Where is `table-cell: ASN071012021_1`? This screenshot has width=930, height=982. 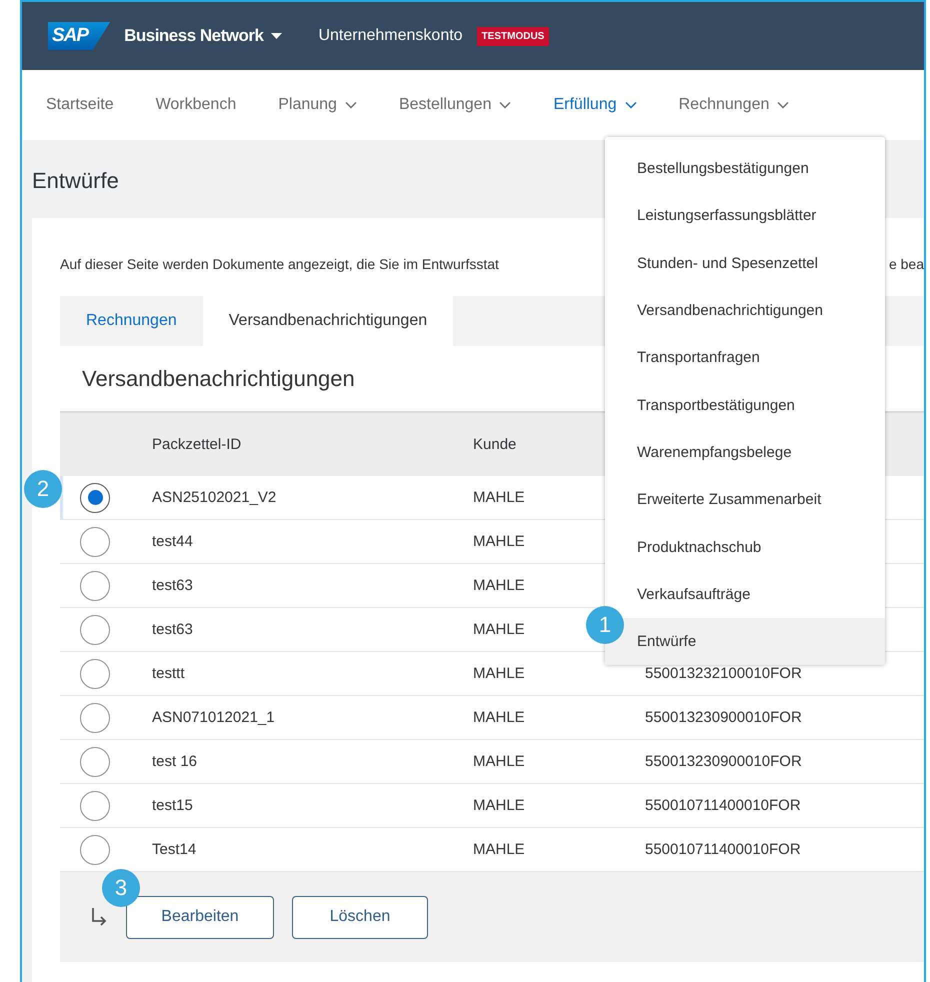
table-cell: ASN071012021_1 is located at coordinates (213, 717).